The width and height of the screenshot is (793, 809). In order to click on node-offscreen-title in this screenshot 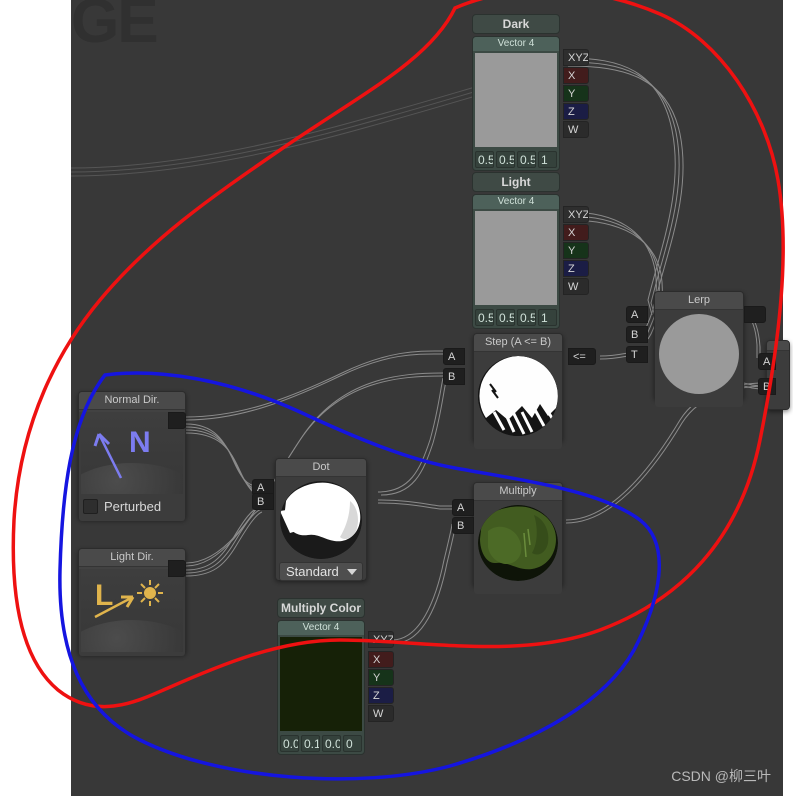, I will do `click(778, 346)`.